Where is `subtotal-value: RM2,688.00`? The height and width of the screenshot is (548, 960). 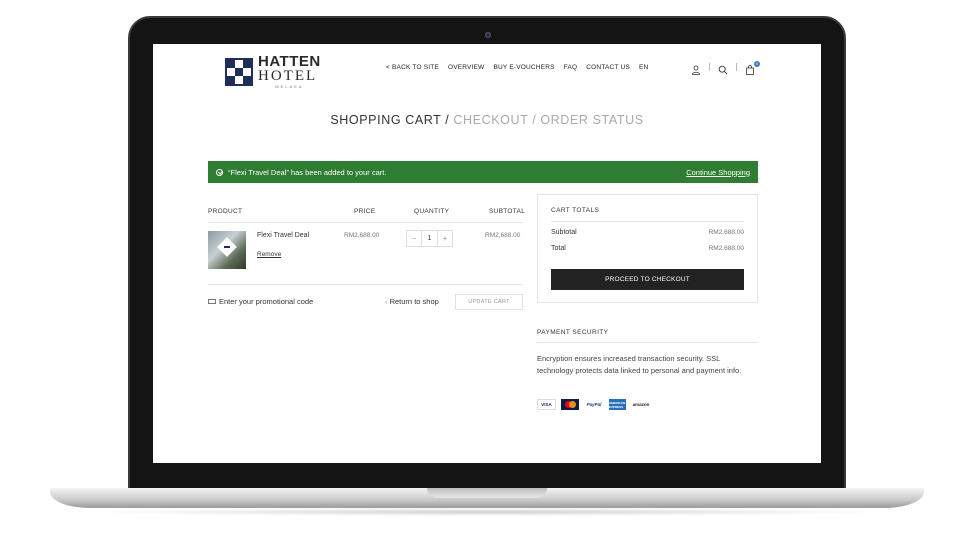
subtotal-value: RM2,688.00 is located at coordinates (726, 232).